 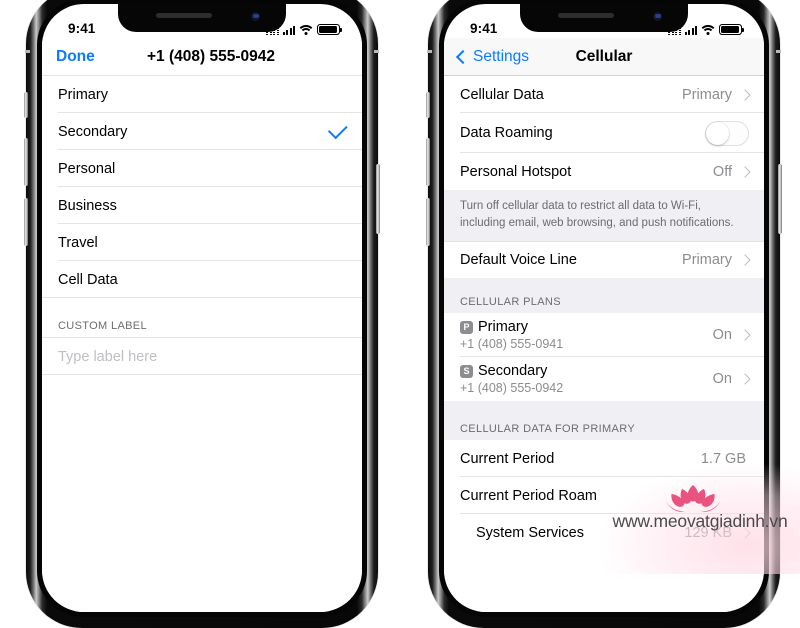 I want to click on label-option-text: Cell Data, so click(x=88, y=279).